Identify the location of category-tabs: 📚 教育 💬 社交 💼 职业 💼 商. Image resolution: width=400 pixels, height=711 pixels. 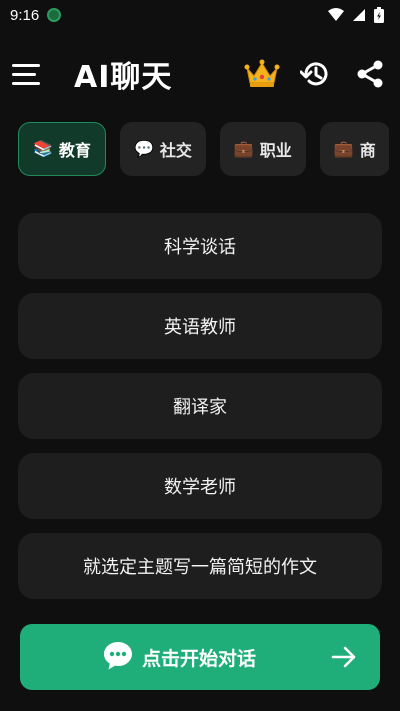
(203, 150).